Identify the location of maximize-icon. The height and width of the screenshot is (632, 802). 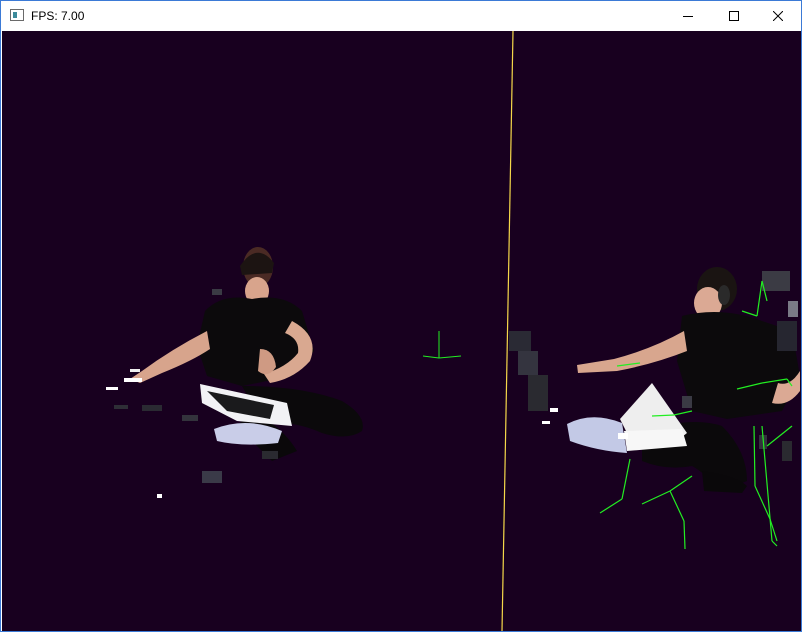
(734, 16).